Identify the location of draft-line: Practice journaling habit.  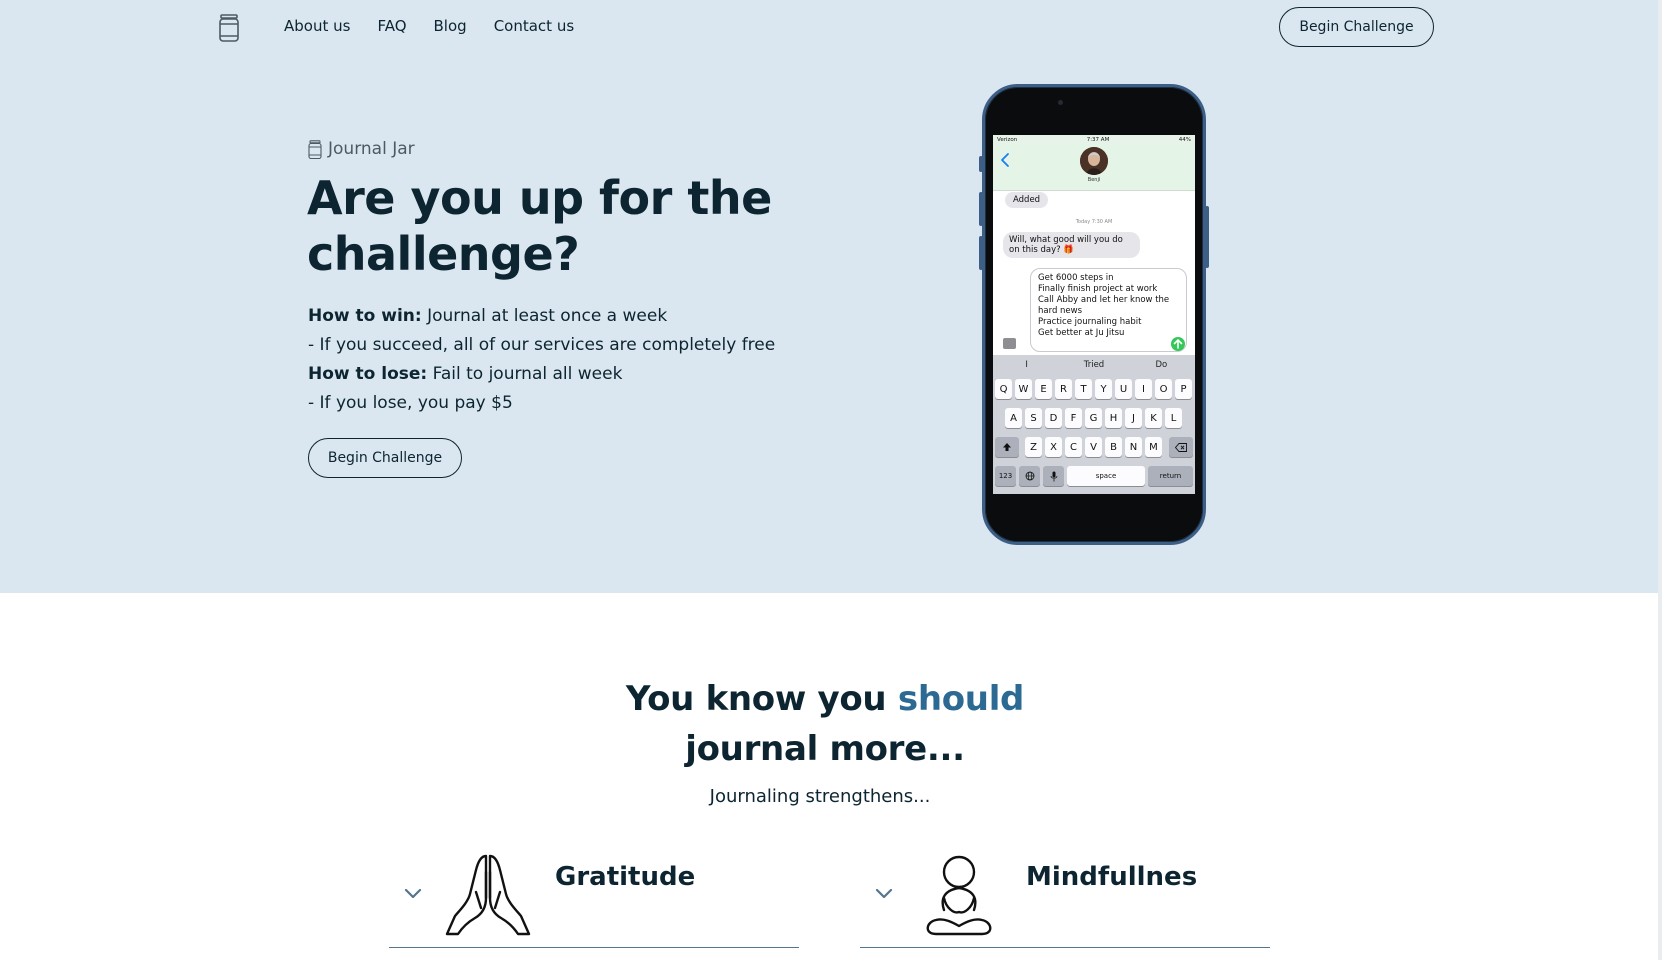
(1090, 322).